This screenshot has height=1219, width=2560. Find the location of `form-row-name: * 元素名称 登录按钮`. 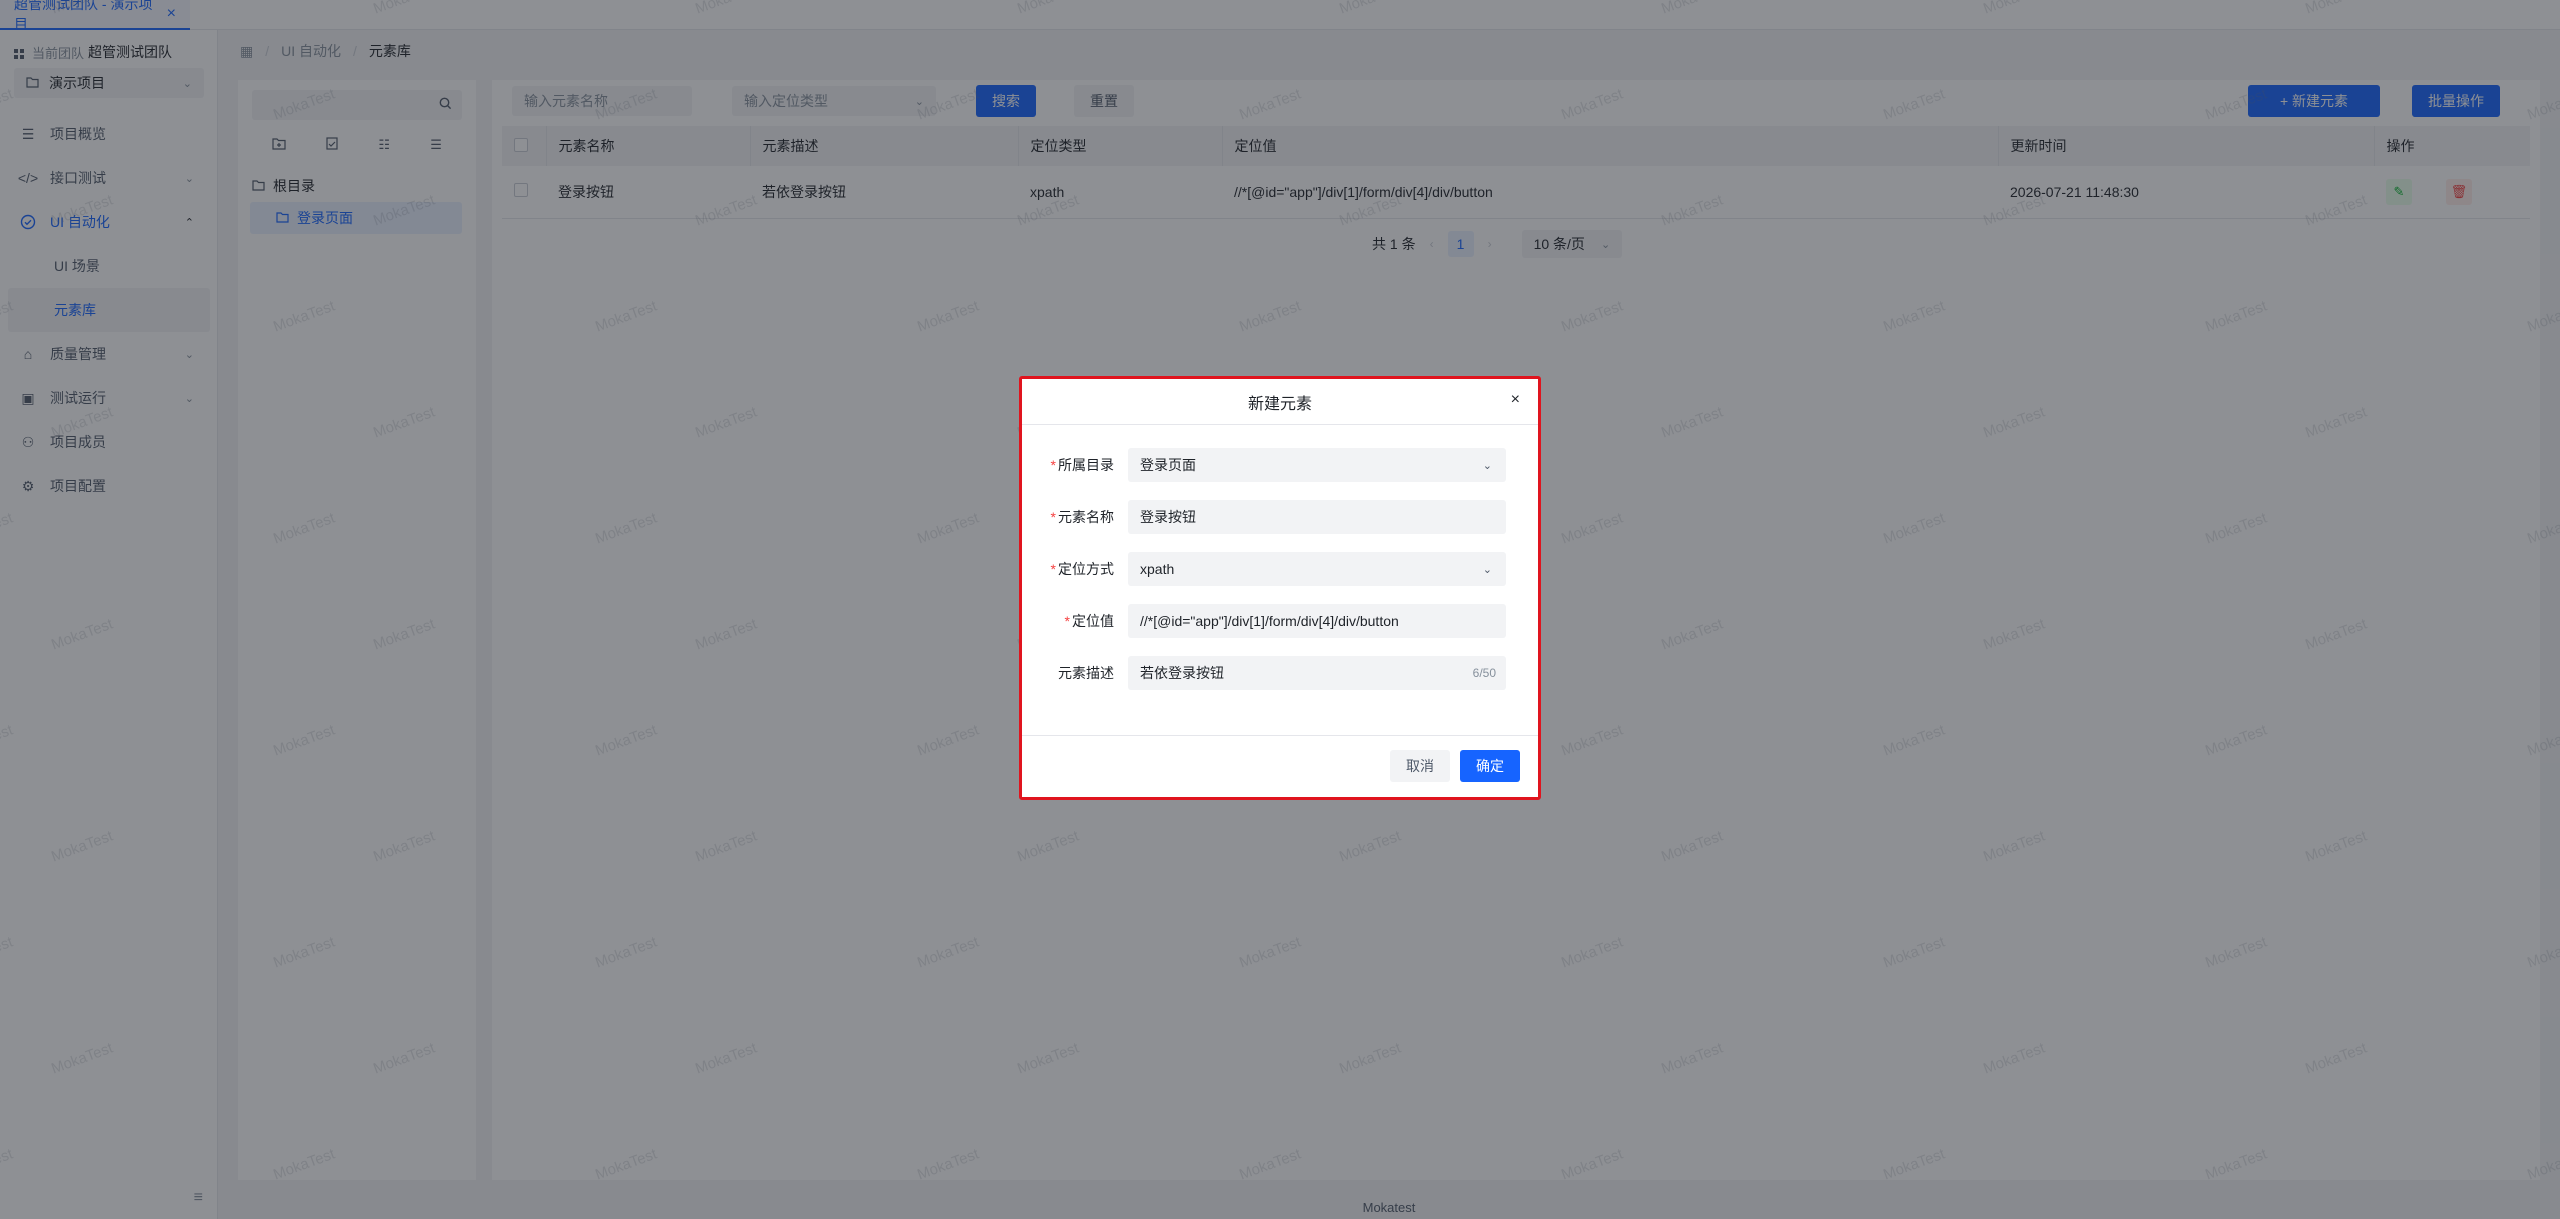

form-row-name: * 元素名称 登录按钮 is located at coordinates (1280, 517).